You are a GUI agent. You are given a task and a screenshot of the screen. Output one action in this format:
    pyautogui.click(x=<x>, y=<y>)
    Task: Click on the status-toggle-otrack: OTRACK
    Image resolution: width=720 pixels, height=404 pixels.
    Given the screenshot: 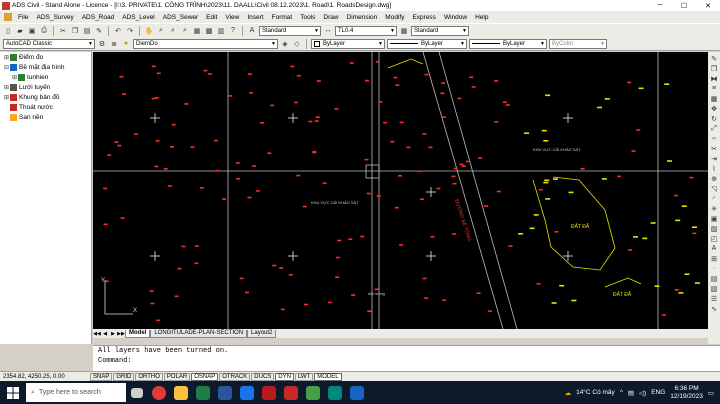 What is the action you would take?
    pyautogui.click(x=235, y=376)
    